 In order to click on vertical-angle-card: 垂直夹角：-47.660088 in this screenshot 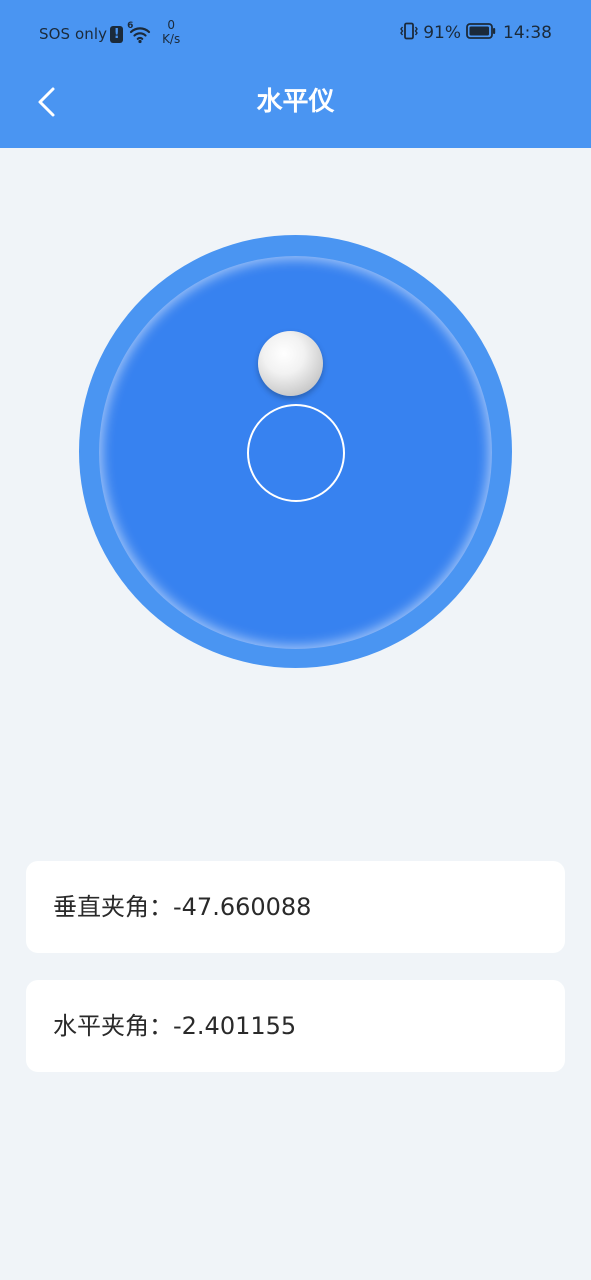, I will do `click(295, 907)`.